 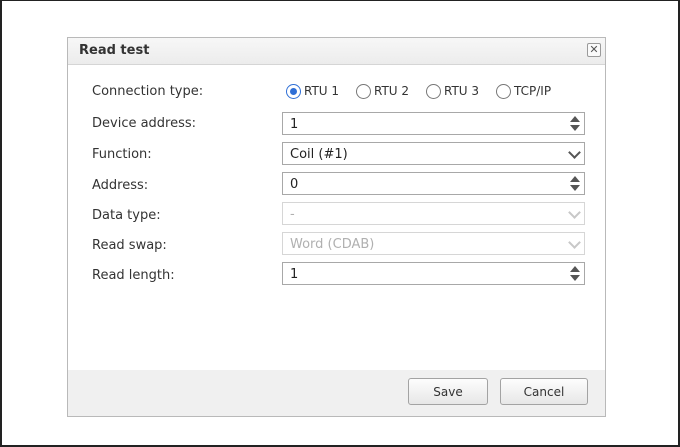 I want to click on read-length-label: Read length:, so click(x=133, y=275).